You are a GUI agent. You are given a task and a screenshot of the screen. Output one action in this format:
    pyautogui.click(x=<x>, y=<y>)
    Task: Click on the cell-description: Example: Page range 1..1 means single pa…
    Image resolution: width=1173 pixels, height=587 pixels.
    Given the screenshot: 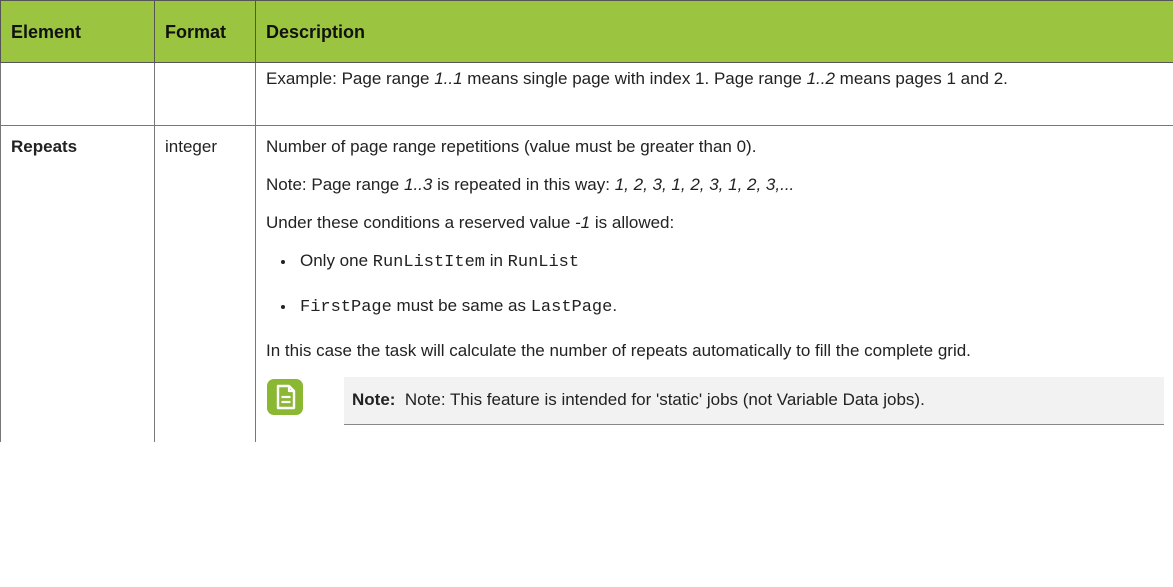 What is the action you would take?
    pyautogui.click(x=714, y=94)
    